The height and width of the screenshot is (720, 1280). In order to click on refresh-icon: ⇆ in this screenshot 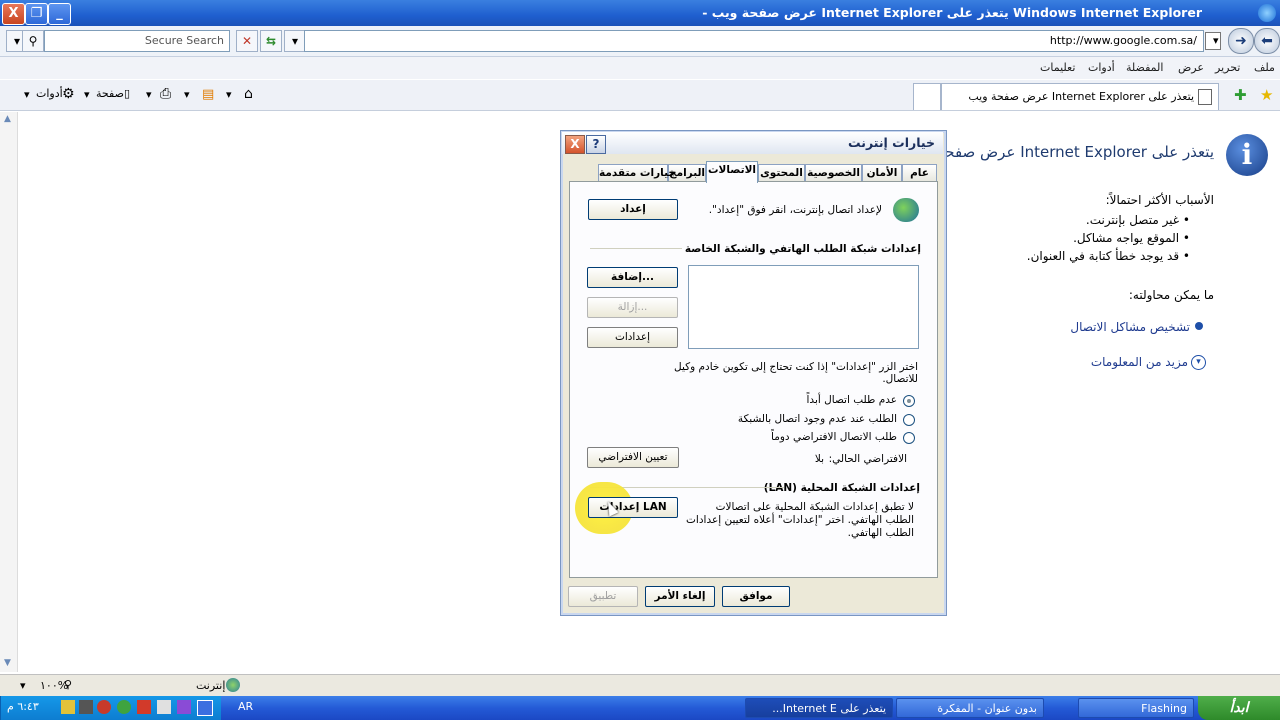, I will do `click(271, 41)`.